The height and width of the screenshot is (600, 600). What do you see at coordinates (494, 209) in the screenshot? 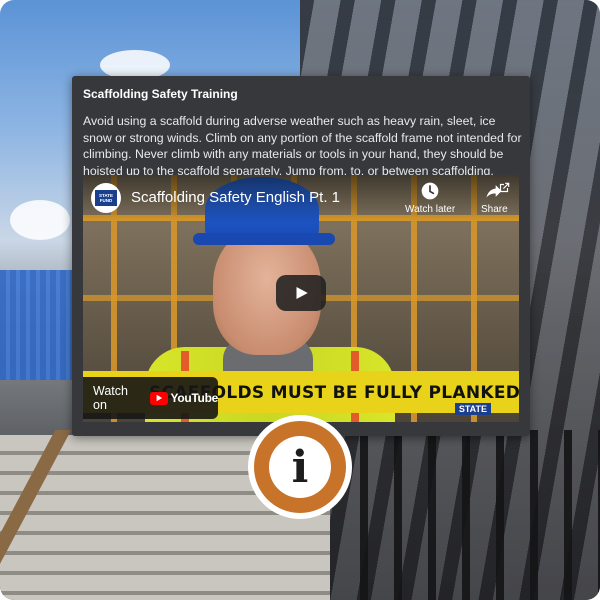
I see `share-label: Share` at bounding box center [494, 209].